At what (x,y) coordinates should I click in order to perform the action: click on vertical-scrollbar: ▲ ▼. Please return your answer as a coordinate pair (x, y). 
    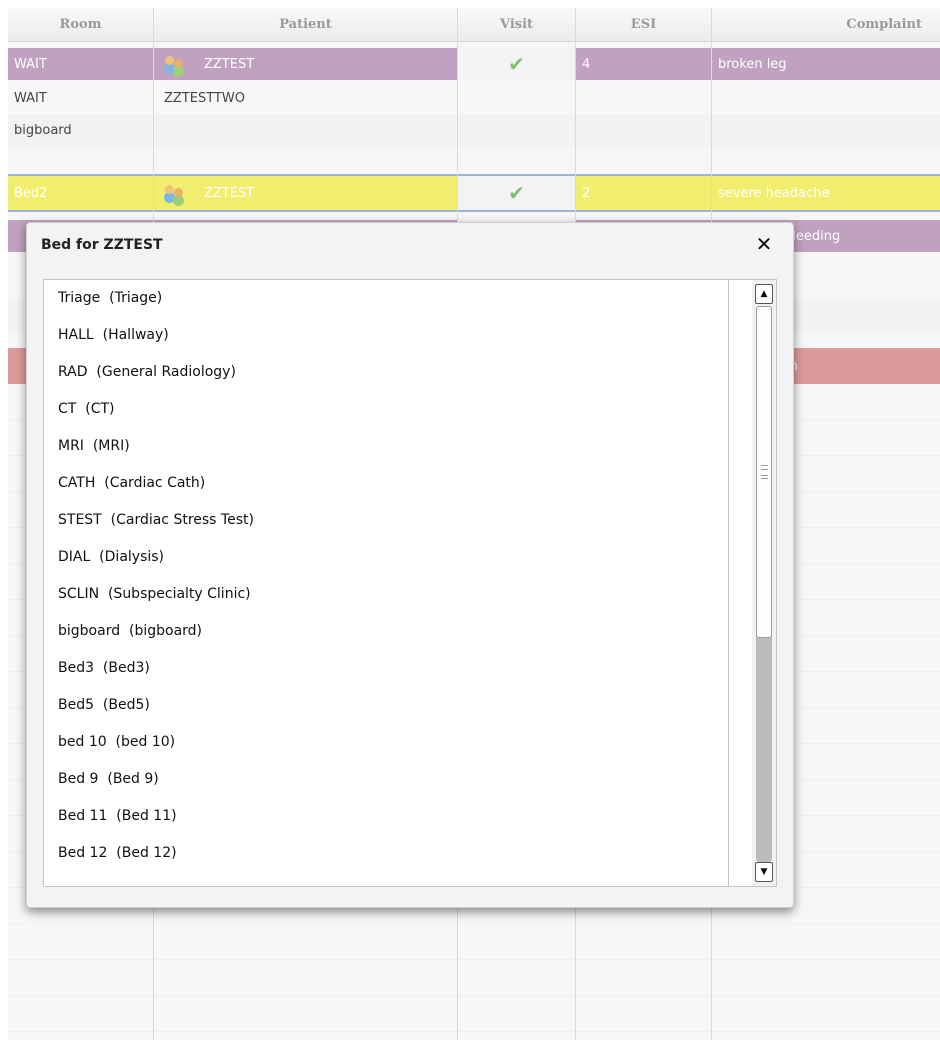
    Looking at the image, I should click on (764, 583).